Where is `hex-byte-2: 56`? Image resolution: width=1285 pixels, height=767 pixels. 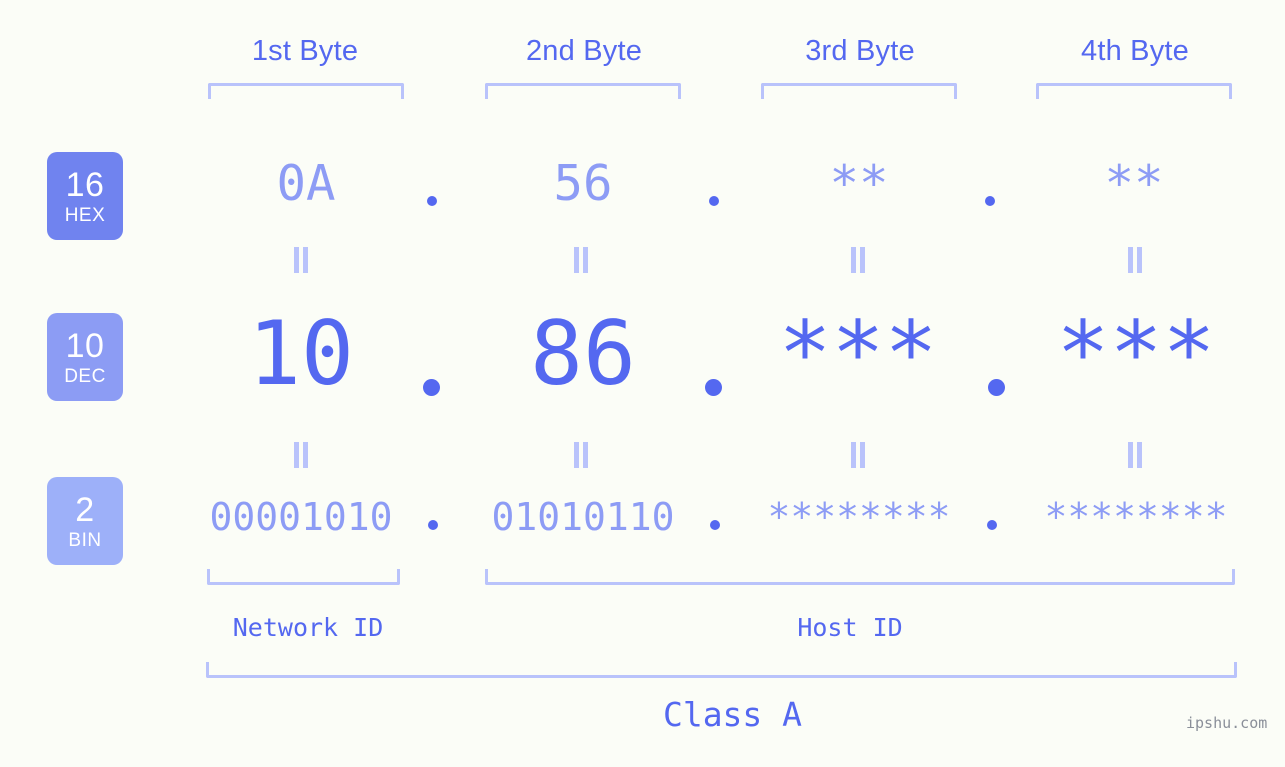 hex-byte-2: 56 is located at coordinates (583, 183).